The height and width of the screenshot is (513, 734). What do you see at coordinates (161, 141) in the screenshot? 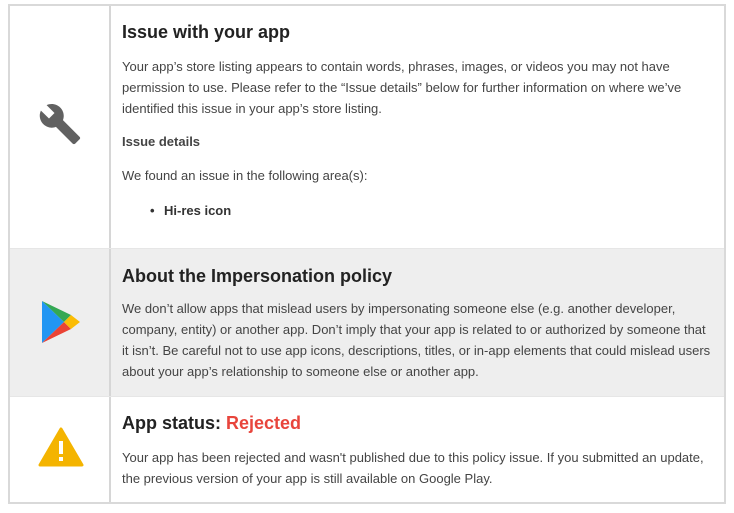
I see `issue-details-label: Issue details` at bounding box center [161, 141].